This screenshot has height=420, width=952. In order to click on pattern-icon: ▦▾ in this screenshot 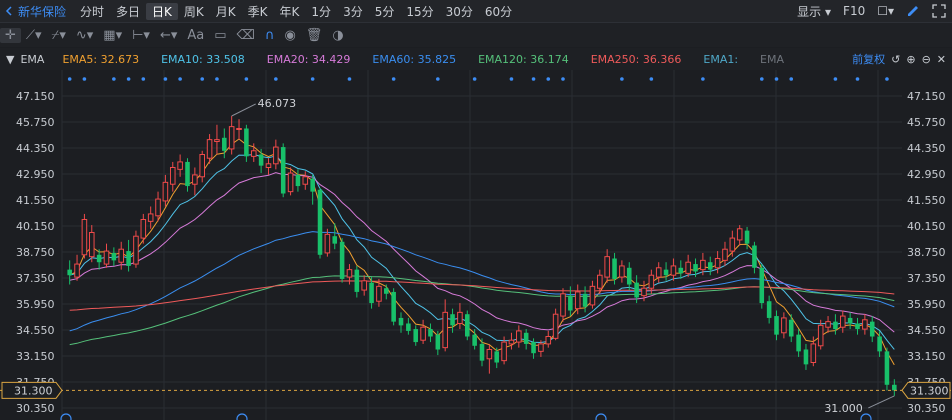, I will do `click(112, 35)`.